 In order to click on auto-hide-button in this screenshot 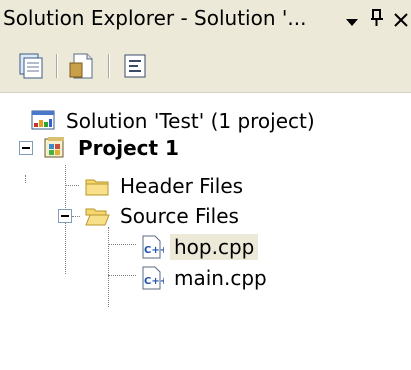, I will do `click(377, 20)`.